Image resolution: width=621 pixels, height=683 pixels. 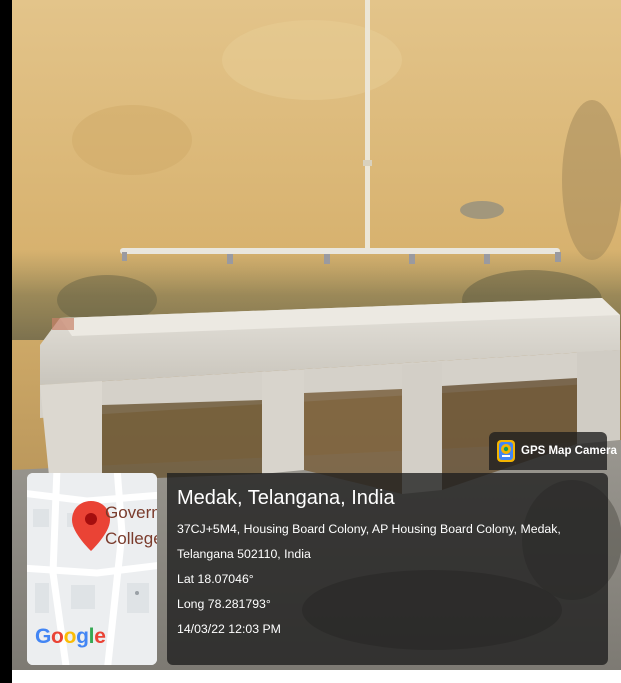 What do you see at coordinates (224, 604) in the screenshot?
I see `longitude: Long 78.281793°` at bounding box center [224, 604].